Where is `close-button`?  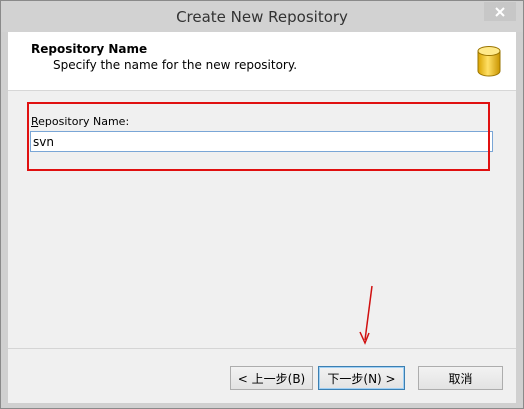
close-button is located at coordinates (500, 11).